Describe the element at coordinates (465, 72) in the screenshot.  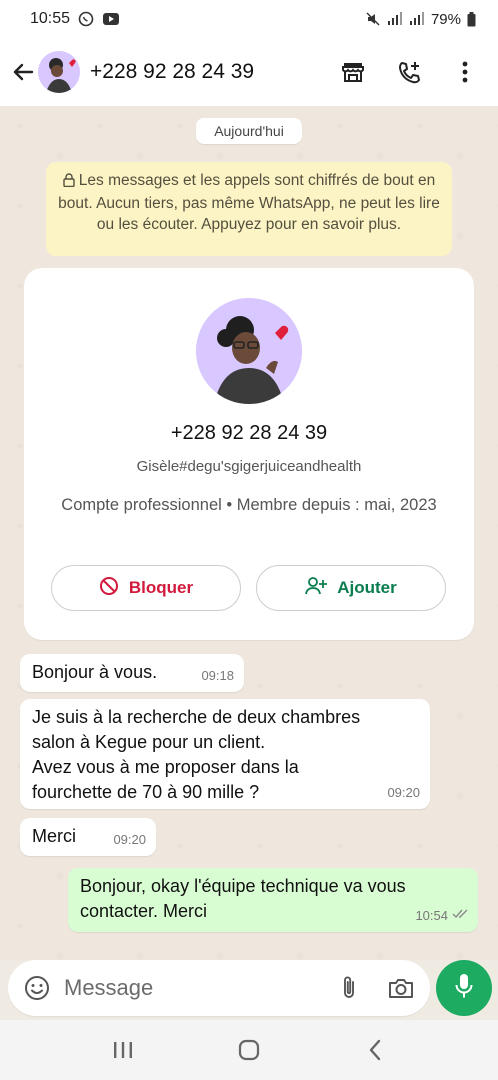
I see `more-vert-icon` at that location.